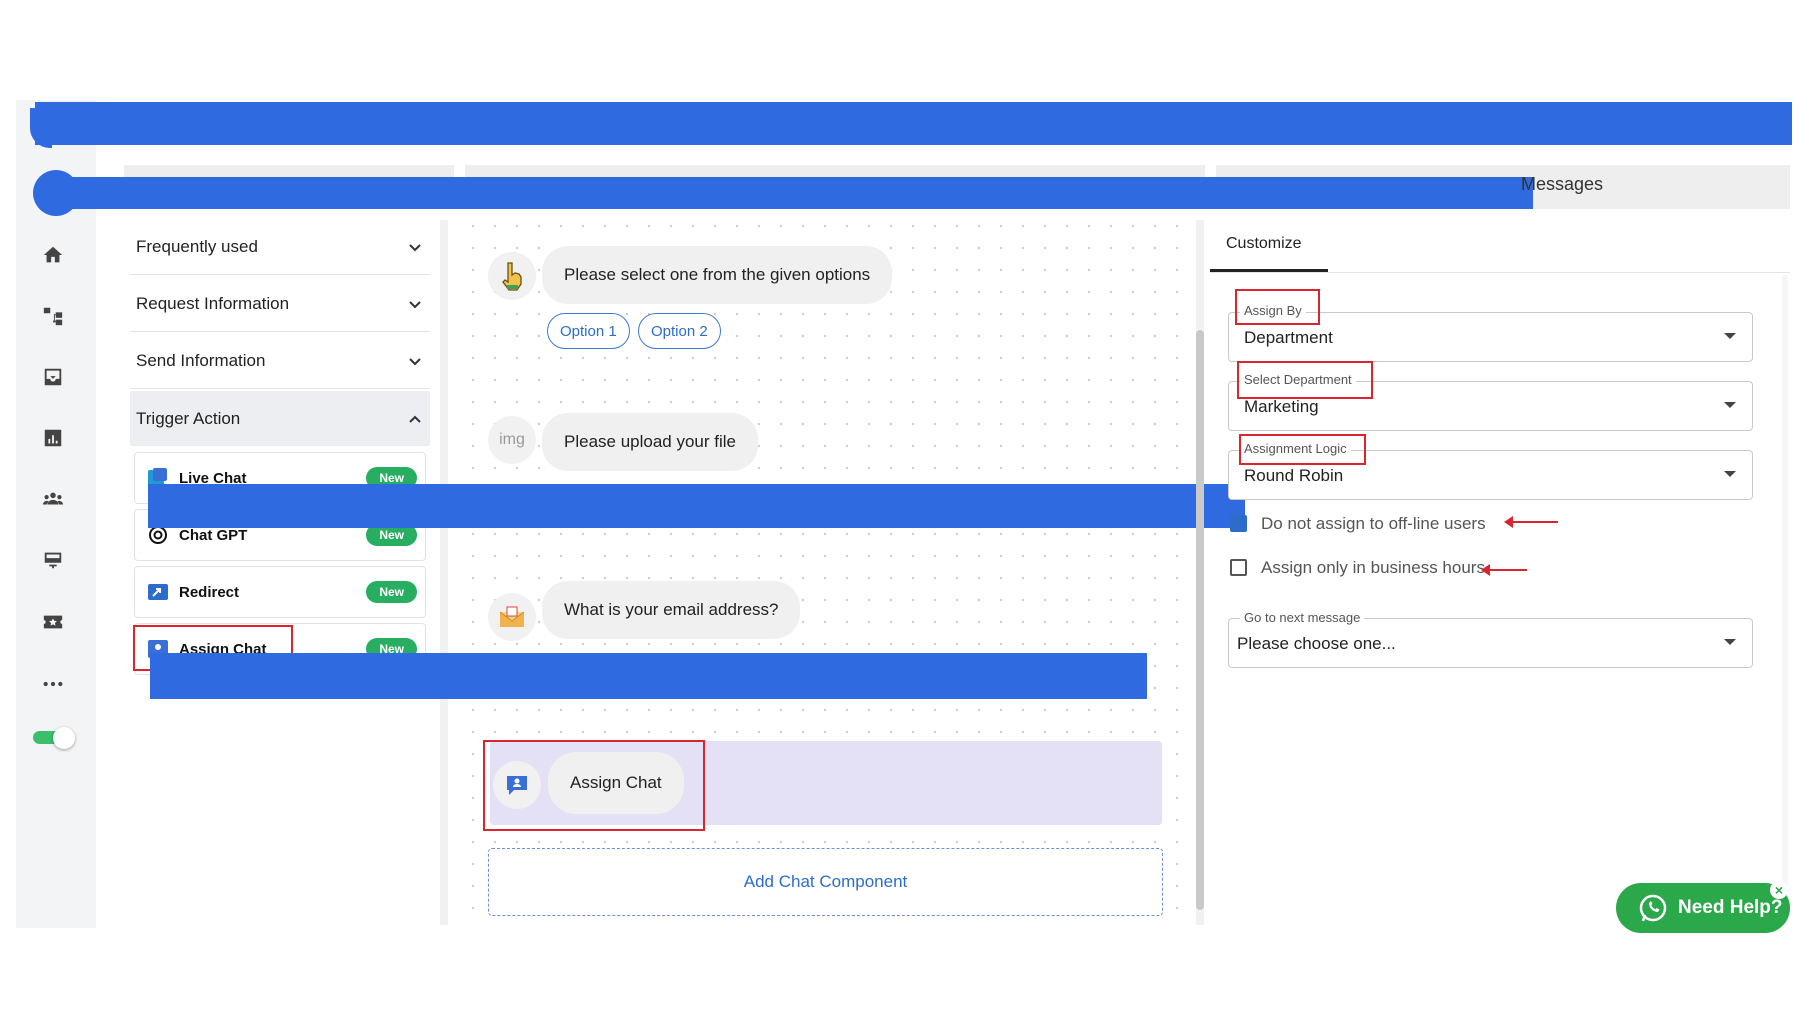 The image size is (1806, 1020). Describe the element at coordinates (53, 622) in the screenshot. I see `ticket-icon` at that location.